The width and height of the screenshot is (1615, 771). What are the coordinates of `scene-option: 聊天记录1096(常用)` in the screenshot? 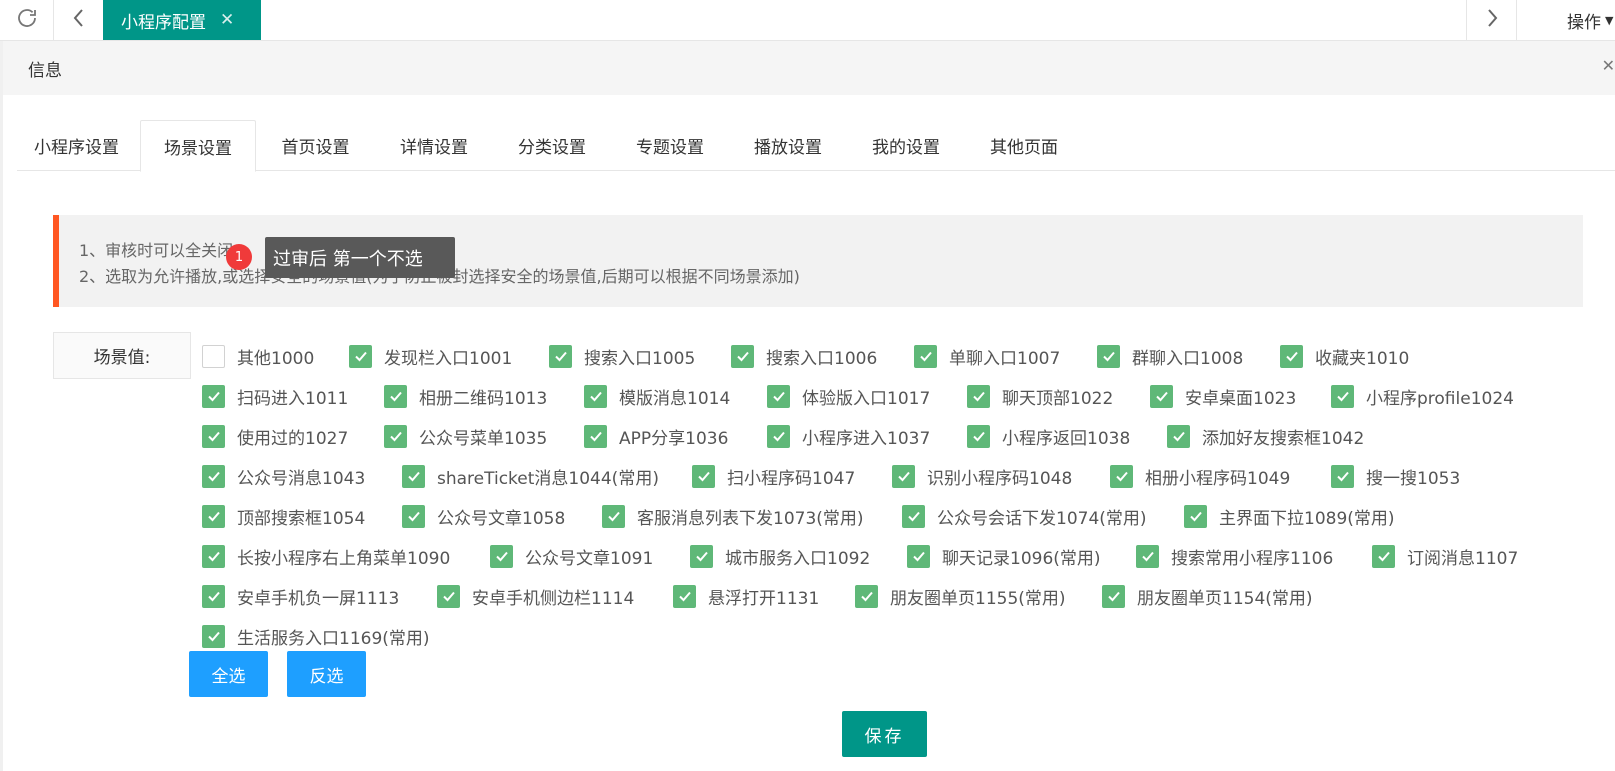 It's located at (1004, 556).